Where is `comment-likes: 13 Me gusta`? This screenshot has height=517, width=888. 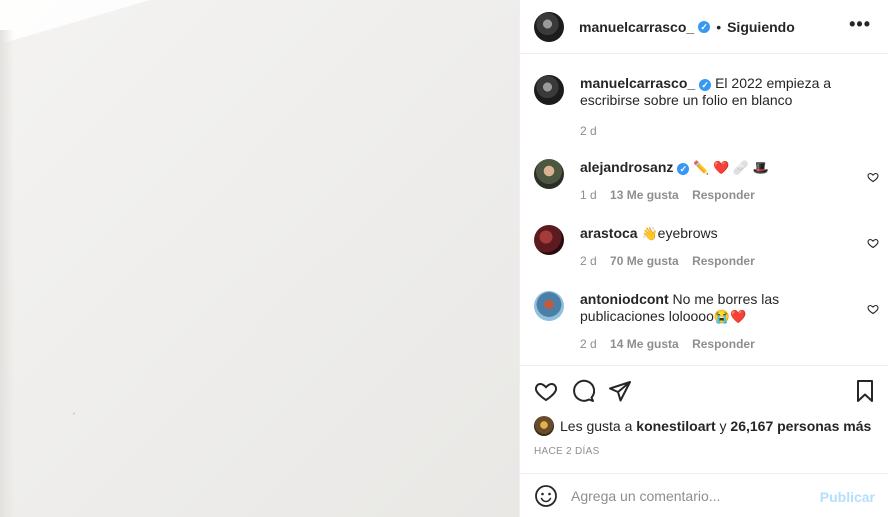
comment-likes: 13 Me gusta is located at coordinates (644, 195).